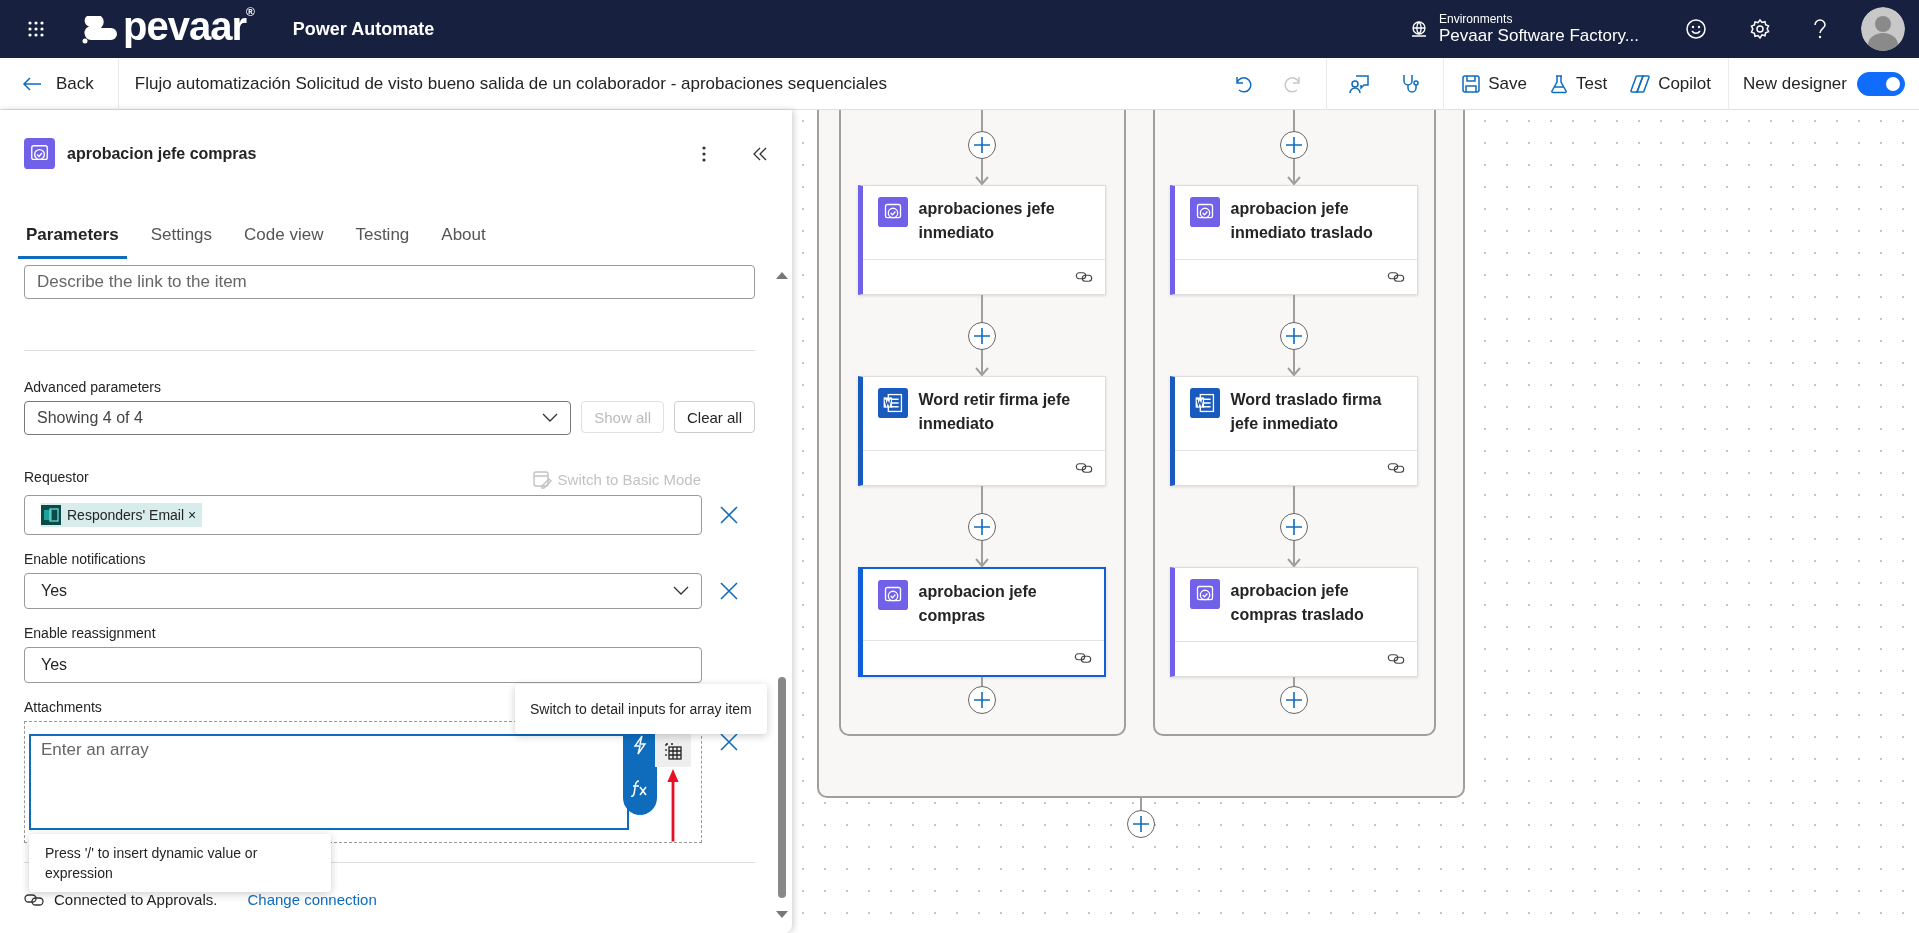  What do you see at coordinates (641, 709) in the screenshot?
I see `detail-tooltip: Switch to detail inputs for array item` at bounding box center [641, 709].